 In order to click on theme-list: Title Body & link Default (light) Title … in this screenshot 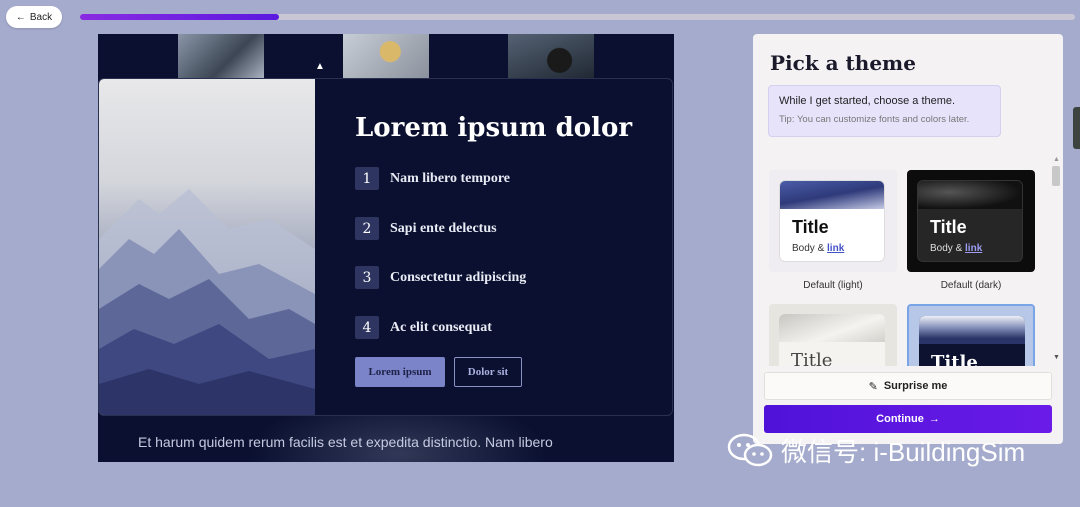, I will do `click(908, 260)`.